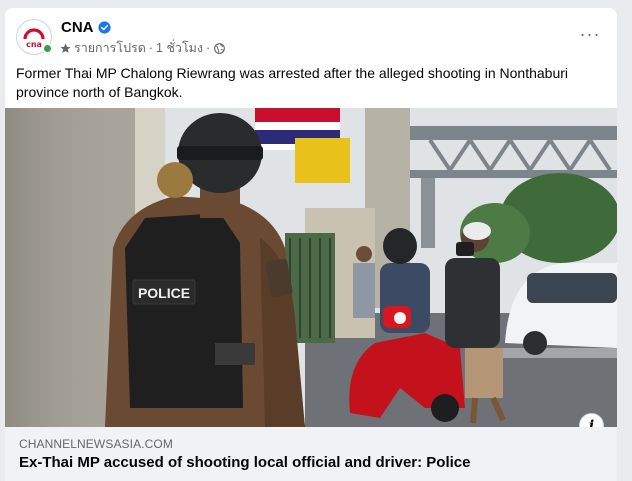  Describe the element at coordinates (104, 27) in the screenshot. I see `verified-badge-icon` at that location.